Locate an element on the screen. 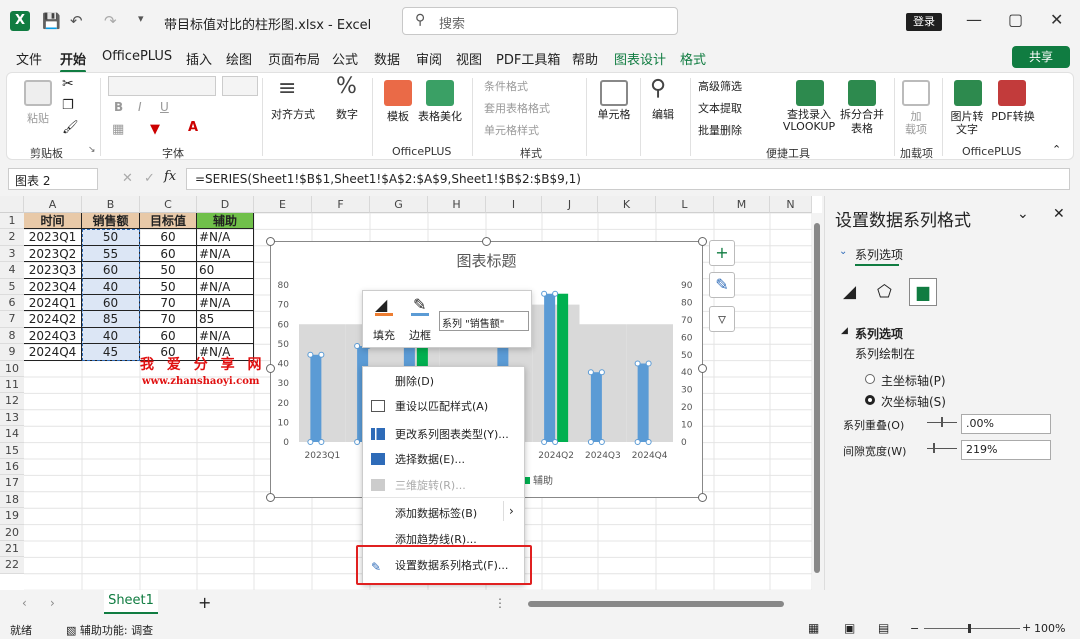 The height and width of the screenshot is (639, 1080). overlap-slider is located at coordinates (942, 422).